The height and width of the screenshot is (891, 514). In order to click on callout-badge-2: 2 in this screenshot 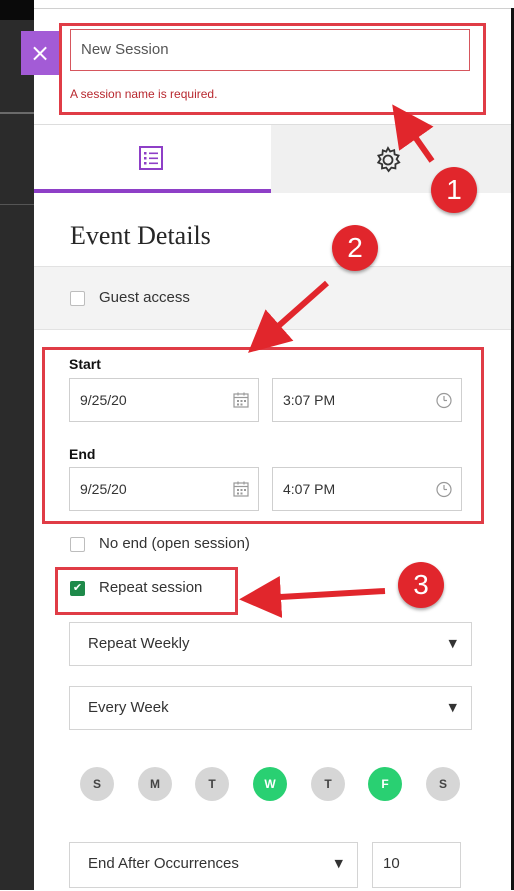, I will do `click(355, 248)`.